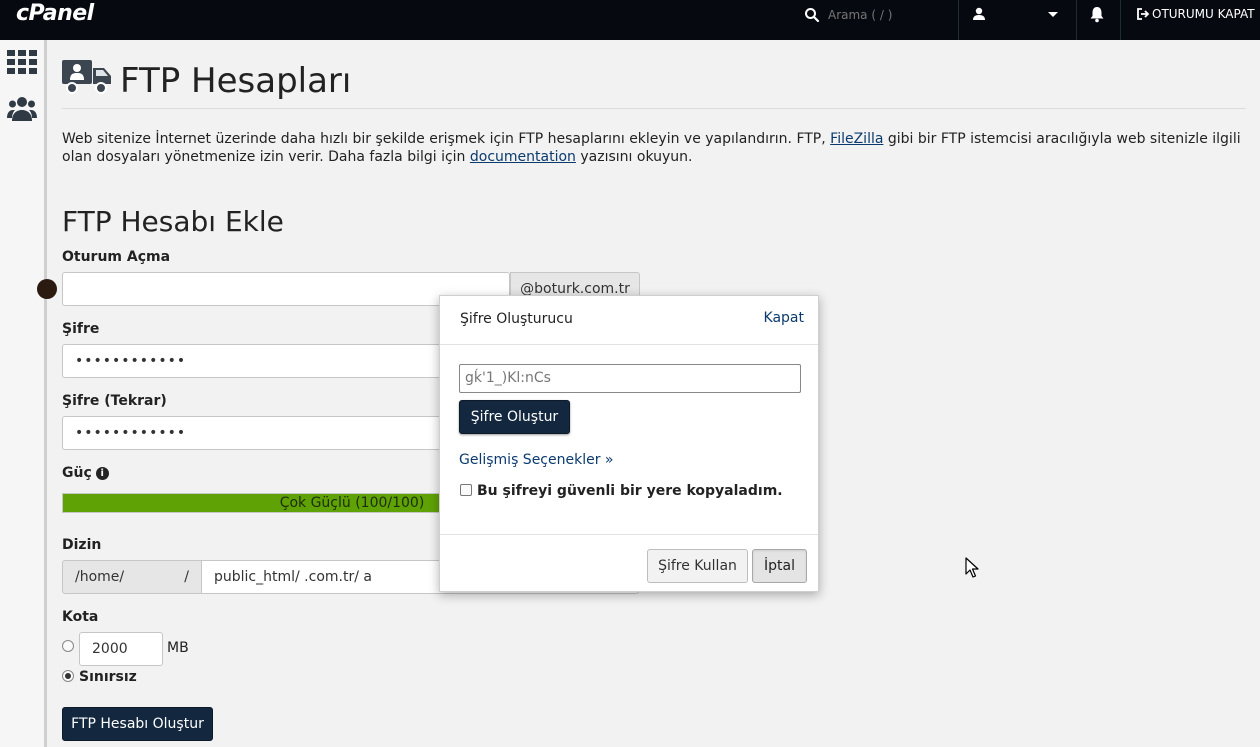 This screenshot has height=747, width=1260. I want to click on page-title: FTP Hesapları, so click(236, 81).